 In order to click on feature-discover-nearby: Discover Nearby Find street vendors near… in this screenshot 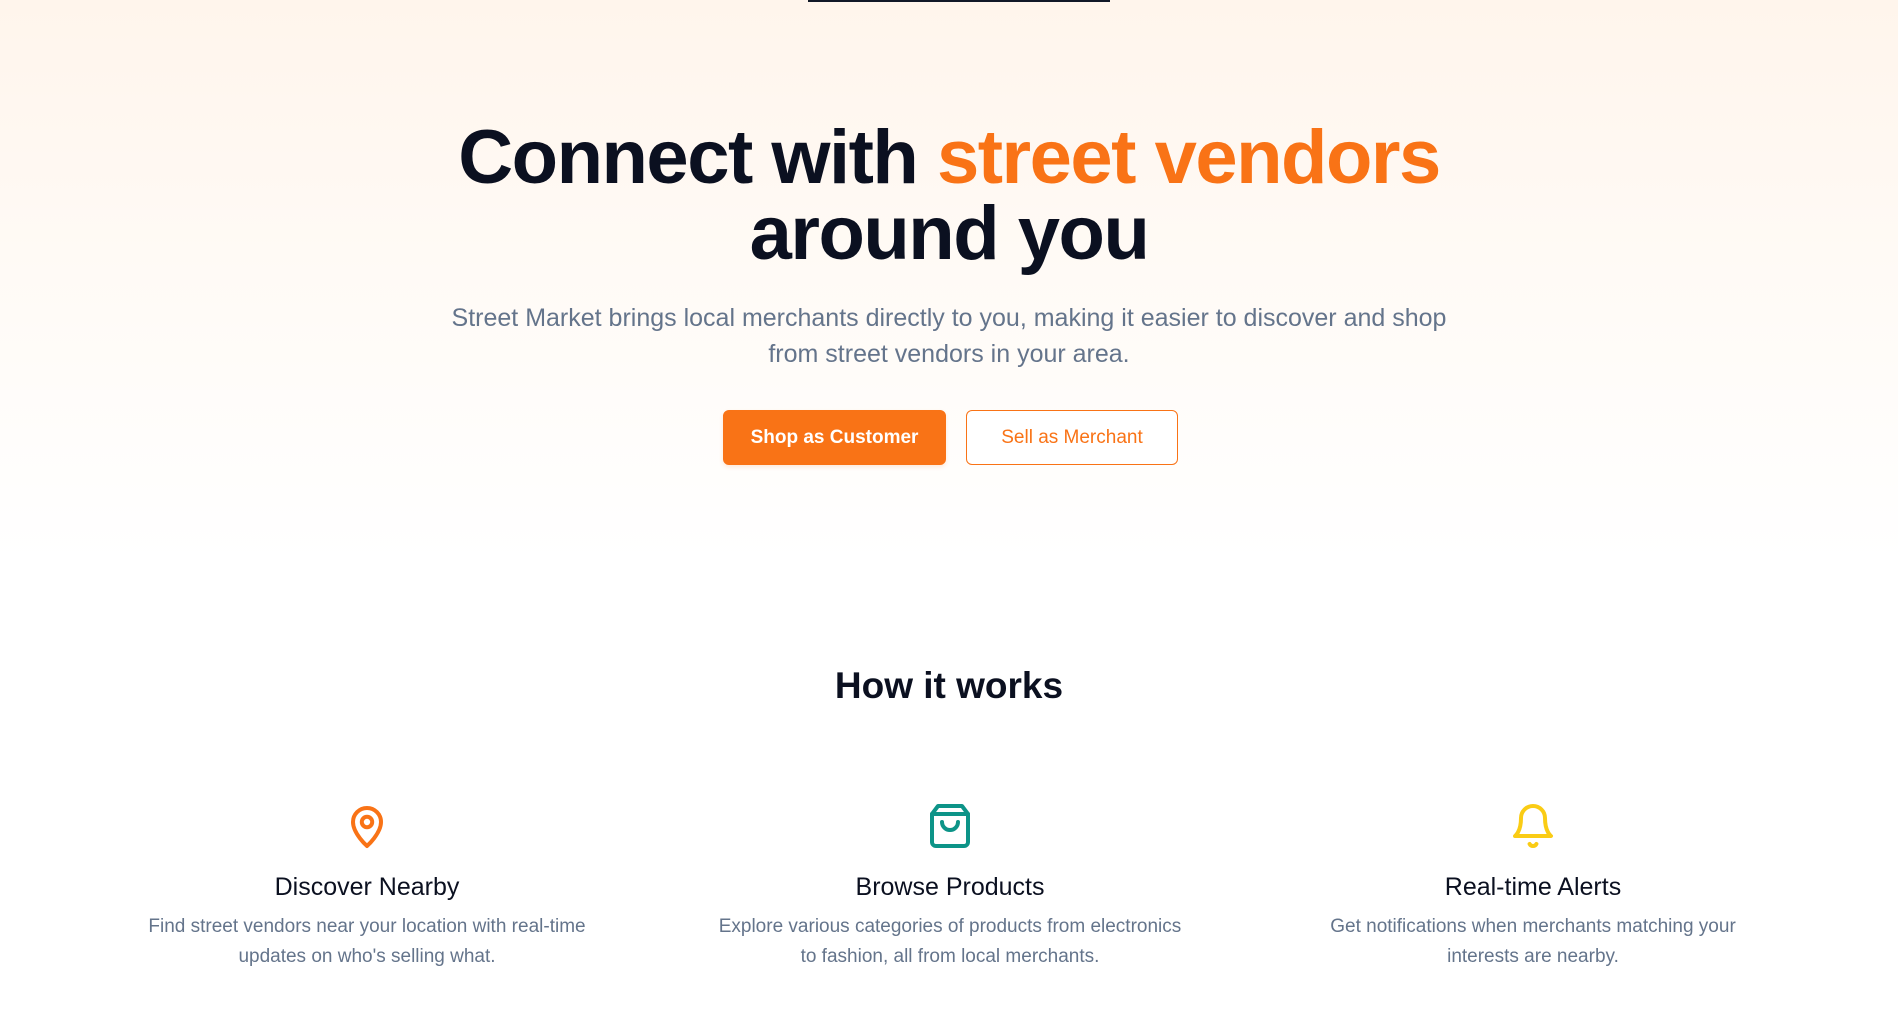, I will do `click(367, 886)`.